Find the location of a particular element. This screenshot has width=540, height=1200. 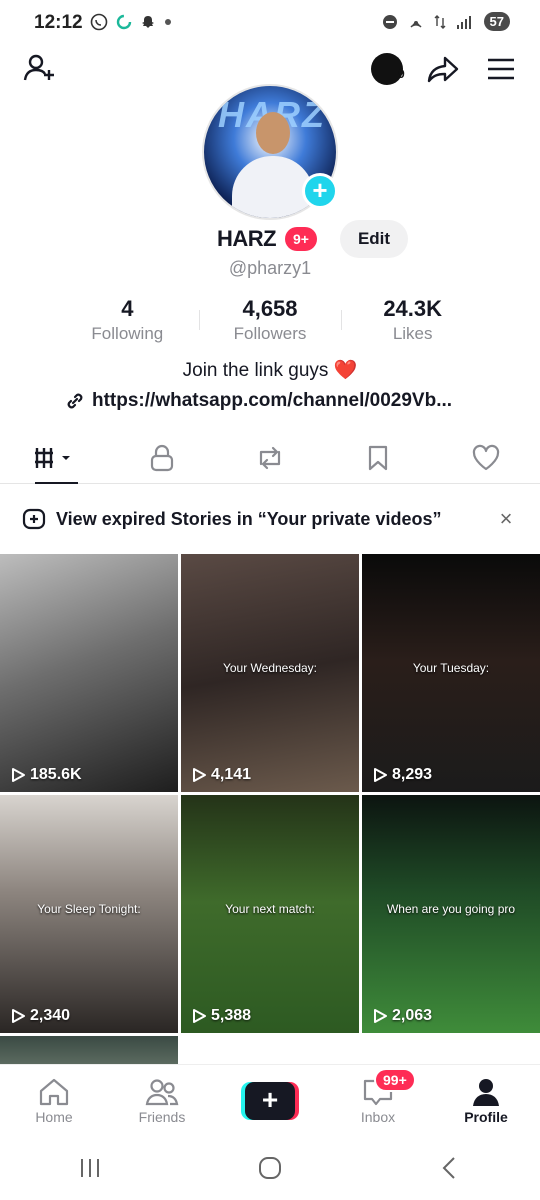

status-system-icons: 57 is located at coordinates (446, 21).